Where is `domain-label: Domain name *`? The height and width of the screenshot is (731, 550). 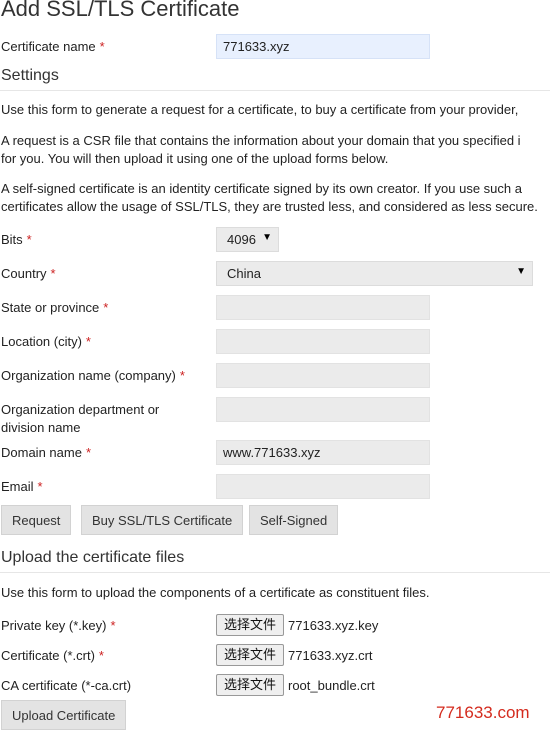 domain-label: Domain name * is located at coordinates (46, 452).